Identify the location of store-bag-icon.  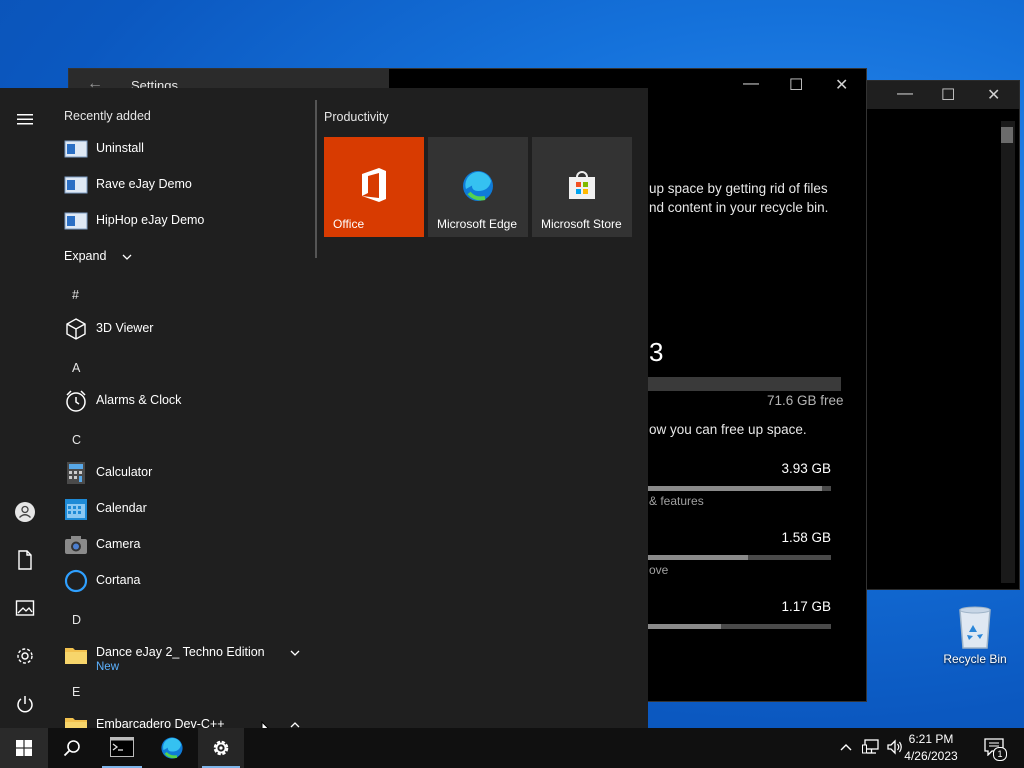
(582, 185).